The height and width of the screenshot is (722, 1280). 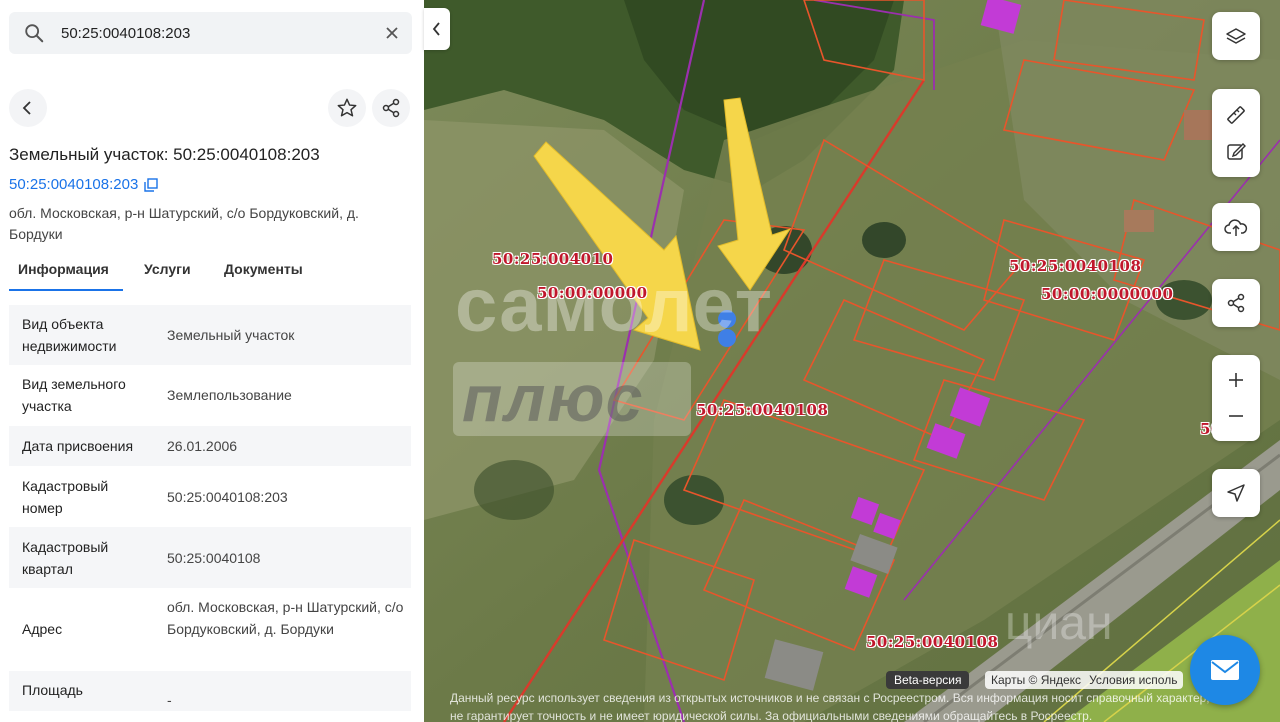 What do you see at coordinates (202, 446) in the screenshot?
I see `row-value: 26.01.2006` at bounding box center [202, 446].